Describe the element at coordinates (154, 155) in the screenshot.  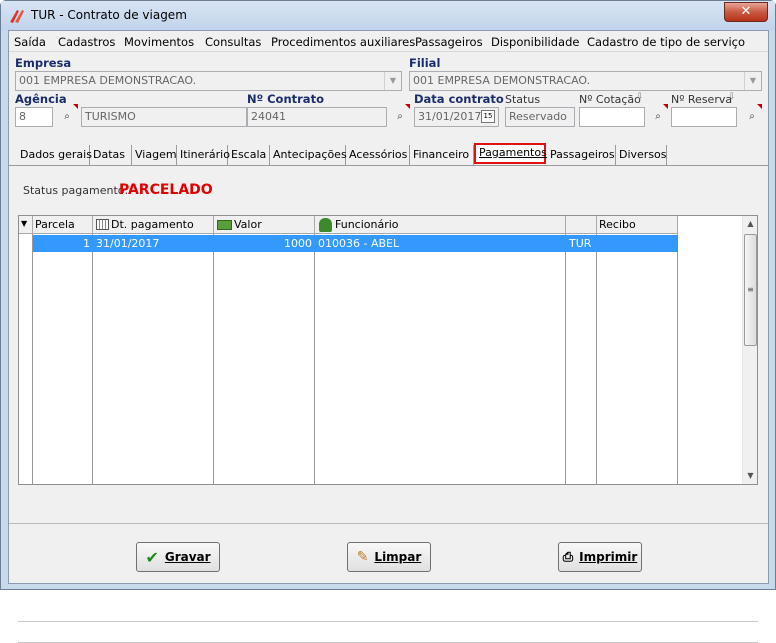
I see `tab-viagem: Viagem` at that location.